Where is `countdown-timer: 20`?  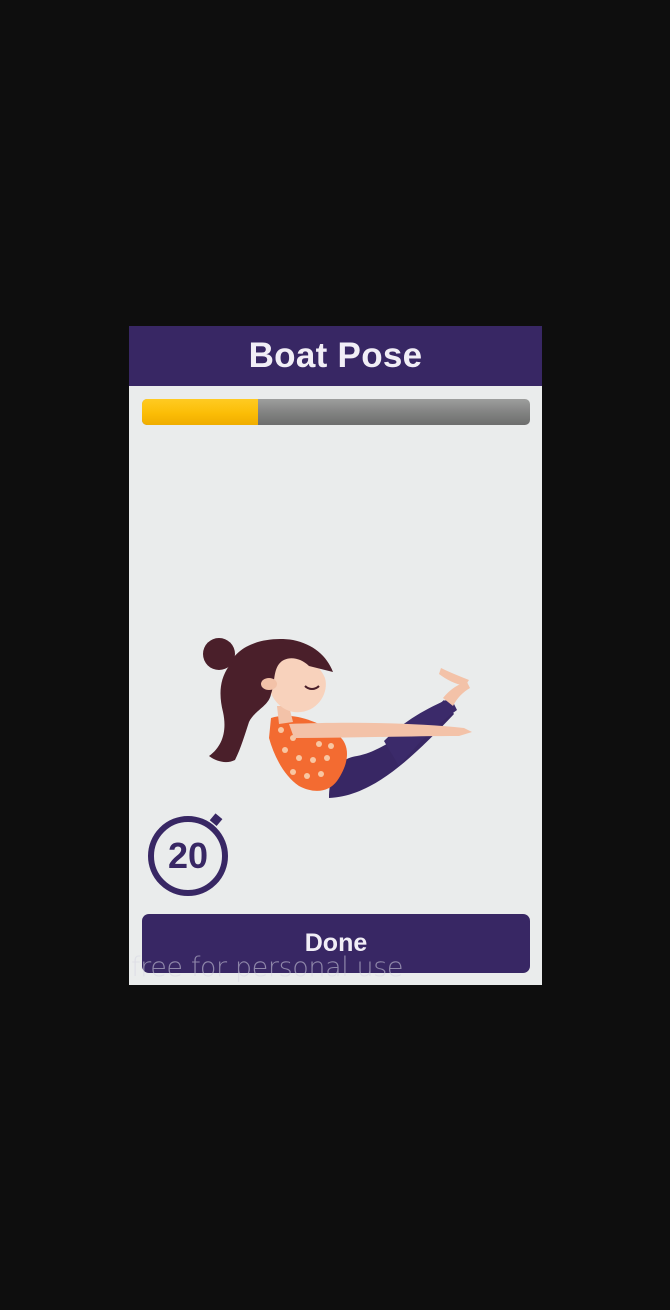
countdown-timer: 20 is located at coordinates (189, 856).